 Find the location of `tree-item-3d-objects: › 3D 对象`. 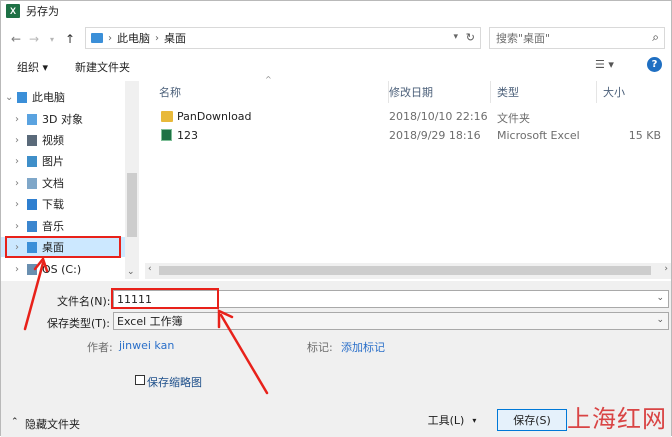

tree-item-3d-objects: › 3D 对象 is located at coordinates (63, 119).